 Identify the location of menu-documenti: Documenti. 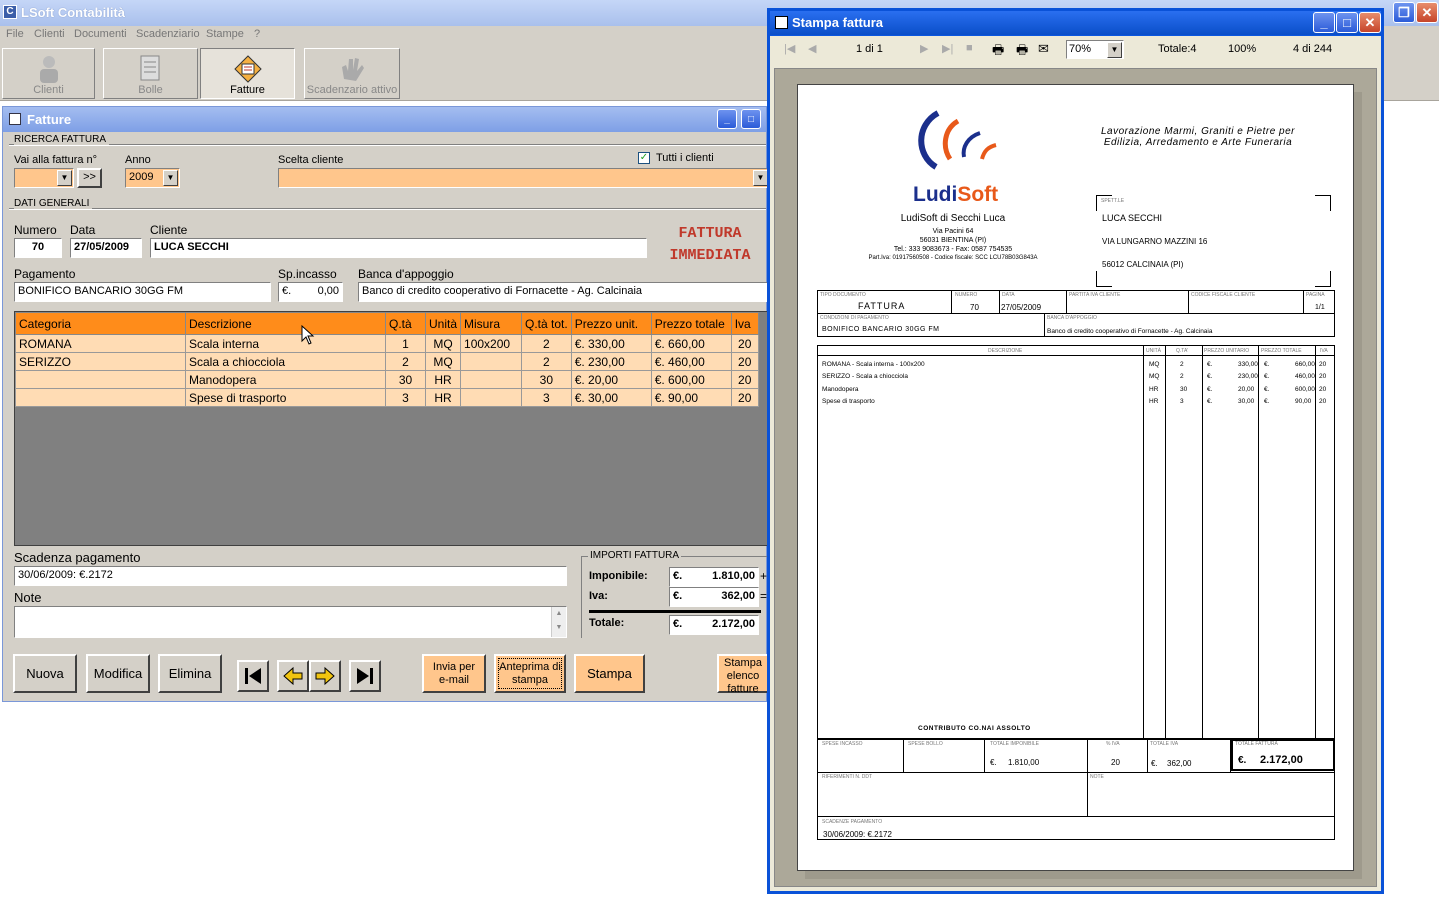
(100, 34).